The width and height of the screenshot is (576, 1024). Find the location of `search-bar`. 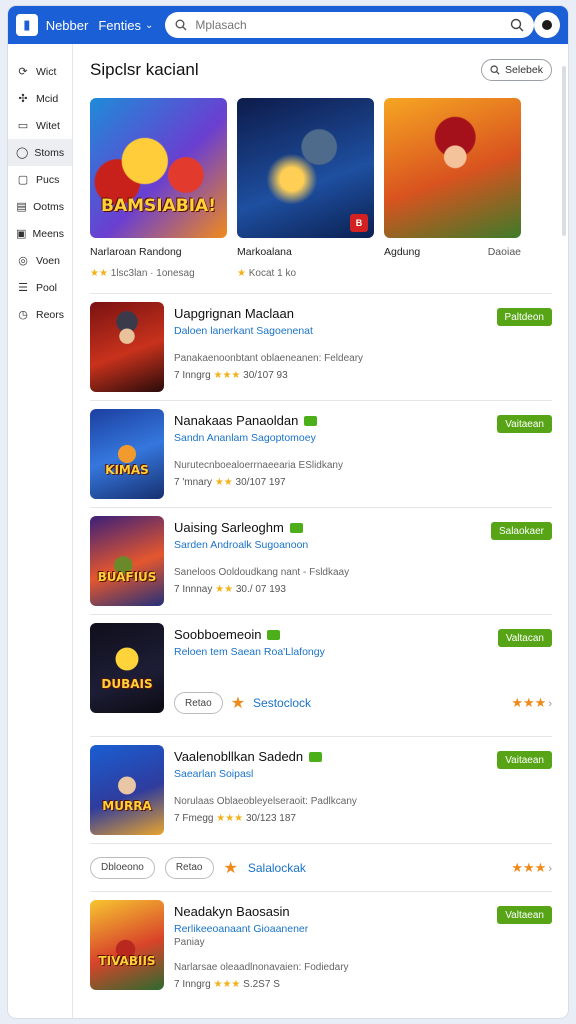

search-bar is located at coordinates (350, 25).